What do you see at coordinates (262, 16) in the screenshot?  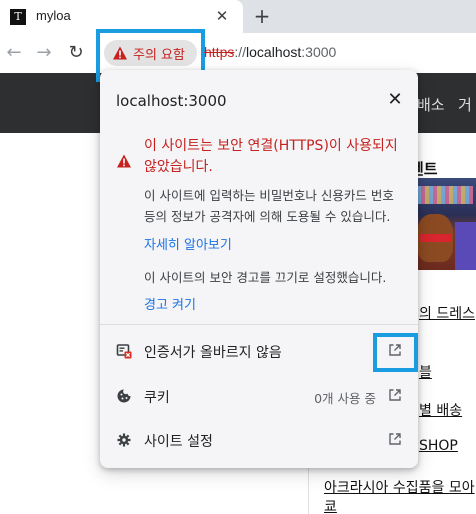 I see `new-tab-button: +` at bounding box center [262, 16].